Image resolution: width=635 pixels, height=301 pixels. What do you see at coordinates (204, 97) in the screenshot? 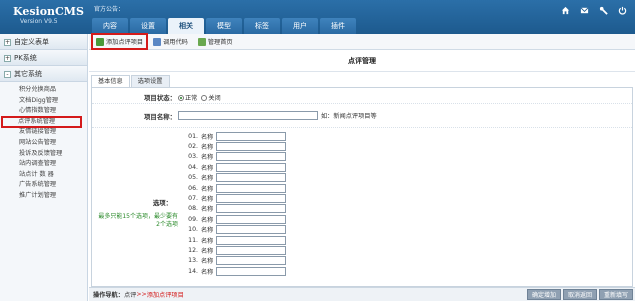
I see `status-closed-radio` at bounding box center [204, 97].